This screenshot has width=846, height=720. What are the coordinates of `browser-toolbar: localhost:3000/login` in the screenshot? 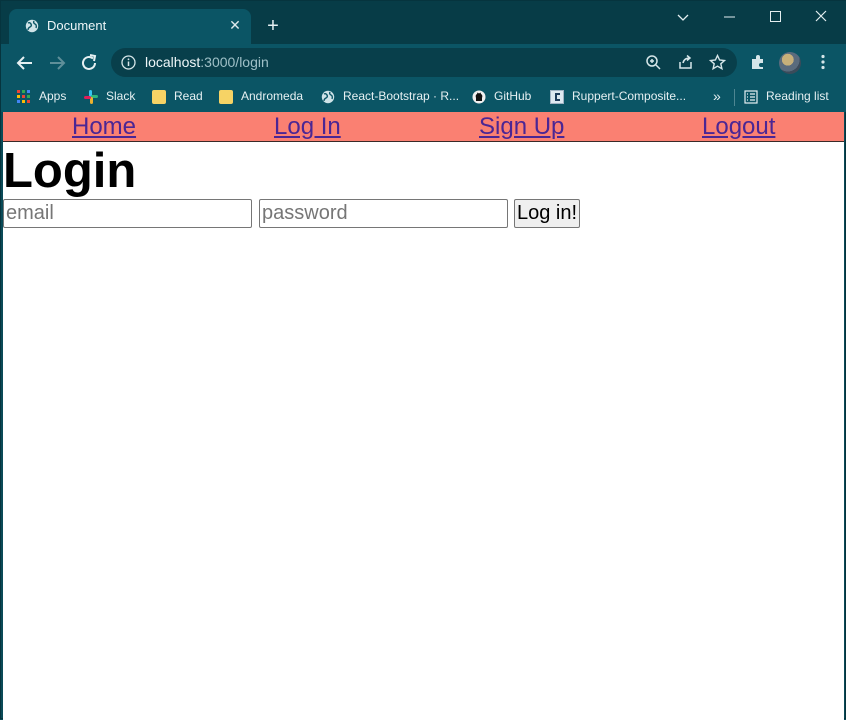 It's located at (423, 62).